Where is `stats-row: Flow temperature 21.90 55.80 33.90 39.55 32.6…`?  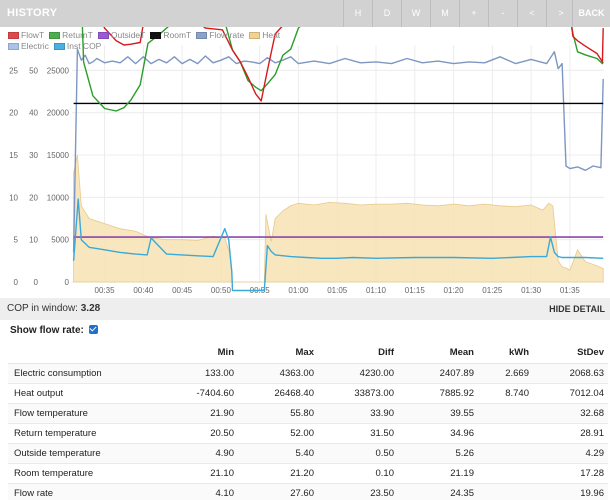 stats-row: Flow temperature 21.90 55.80 33.90 39.55 32.6… is located at coordinates (308, 412).